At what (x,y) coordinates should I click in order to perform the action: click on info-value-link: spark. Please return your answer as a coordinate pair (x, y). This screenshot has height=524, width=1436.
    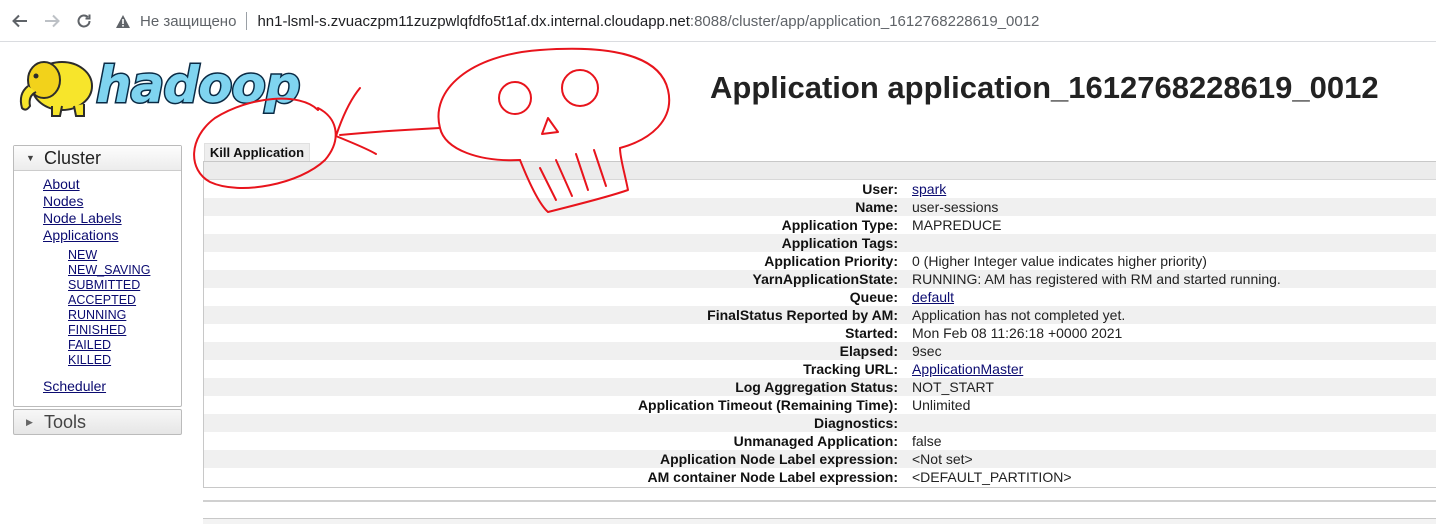
    Looking at the image, I should click on (929, 189).